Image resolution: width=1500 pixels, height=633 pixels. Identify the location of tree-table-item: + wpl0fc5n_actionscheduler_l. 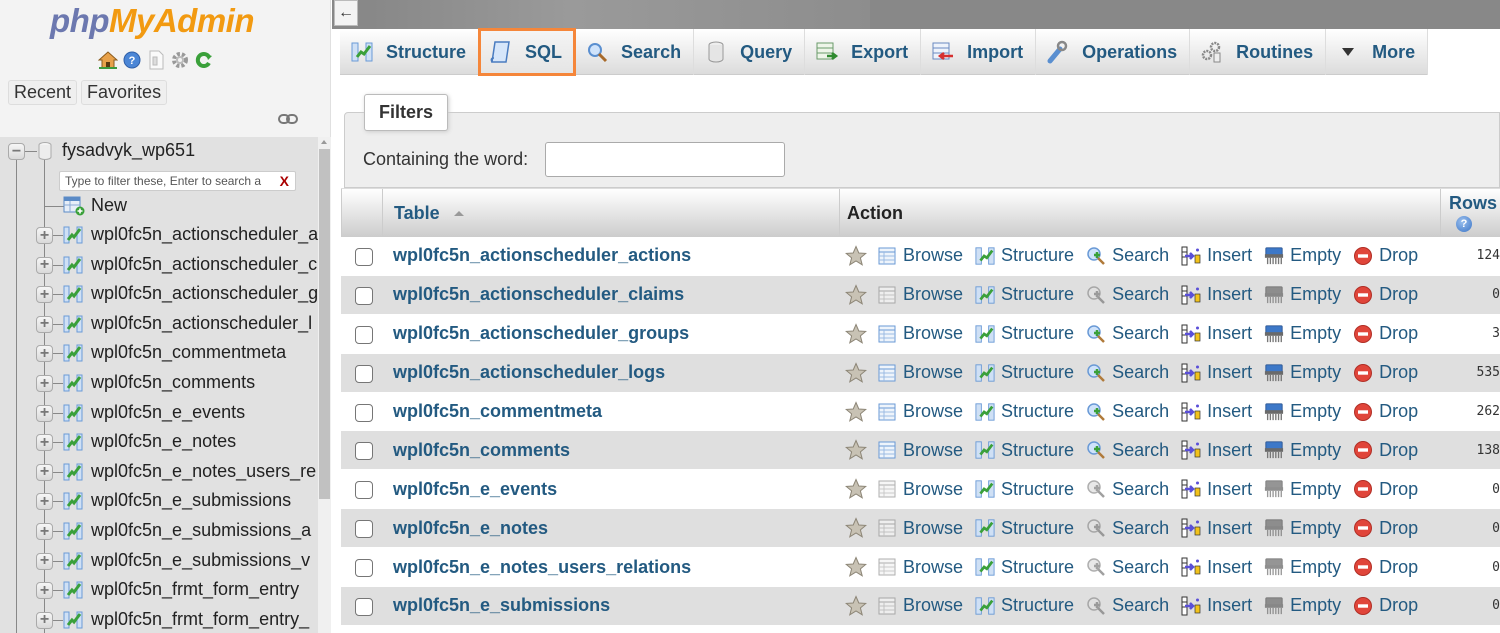
(159, 324).